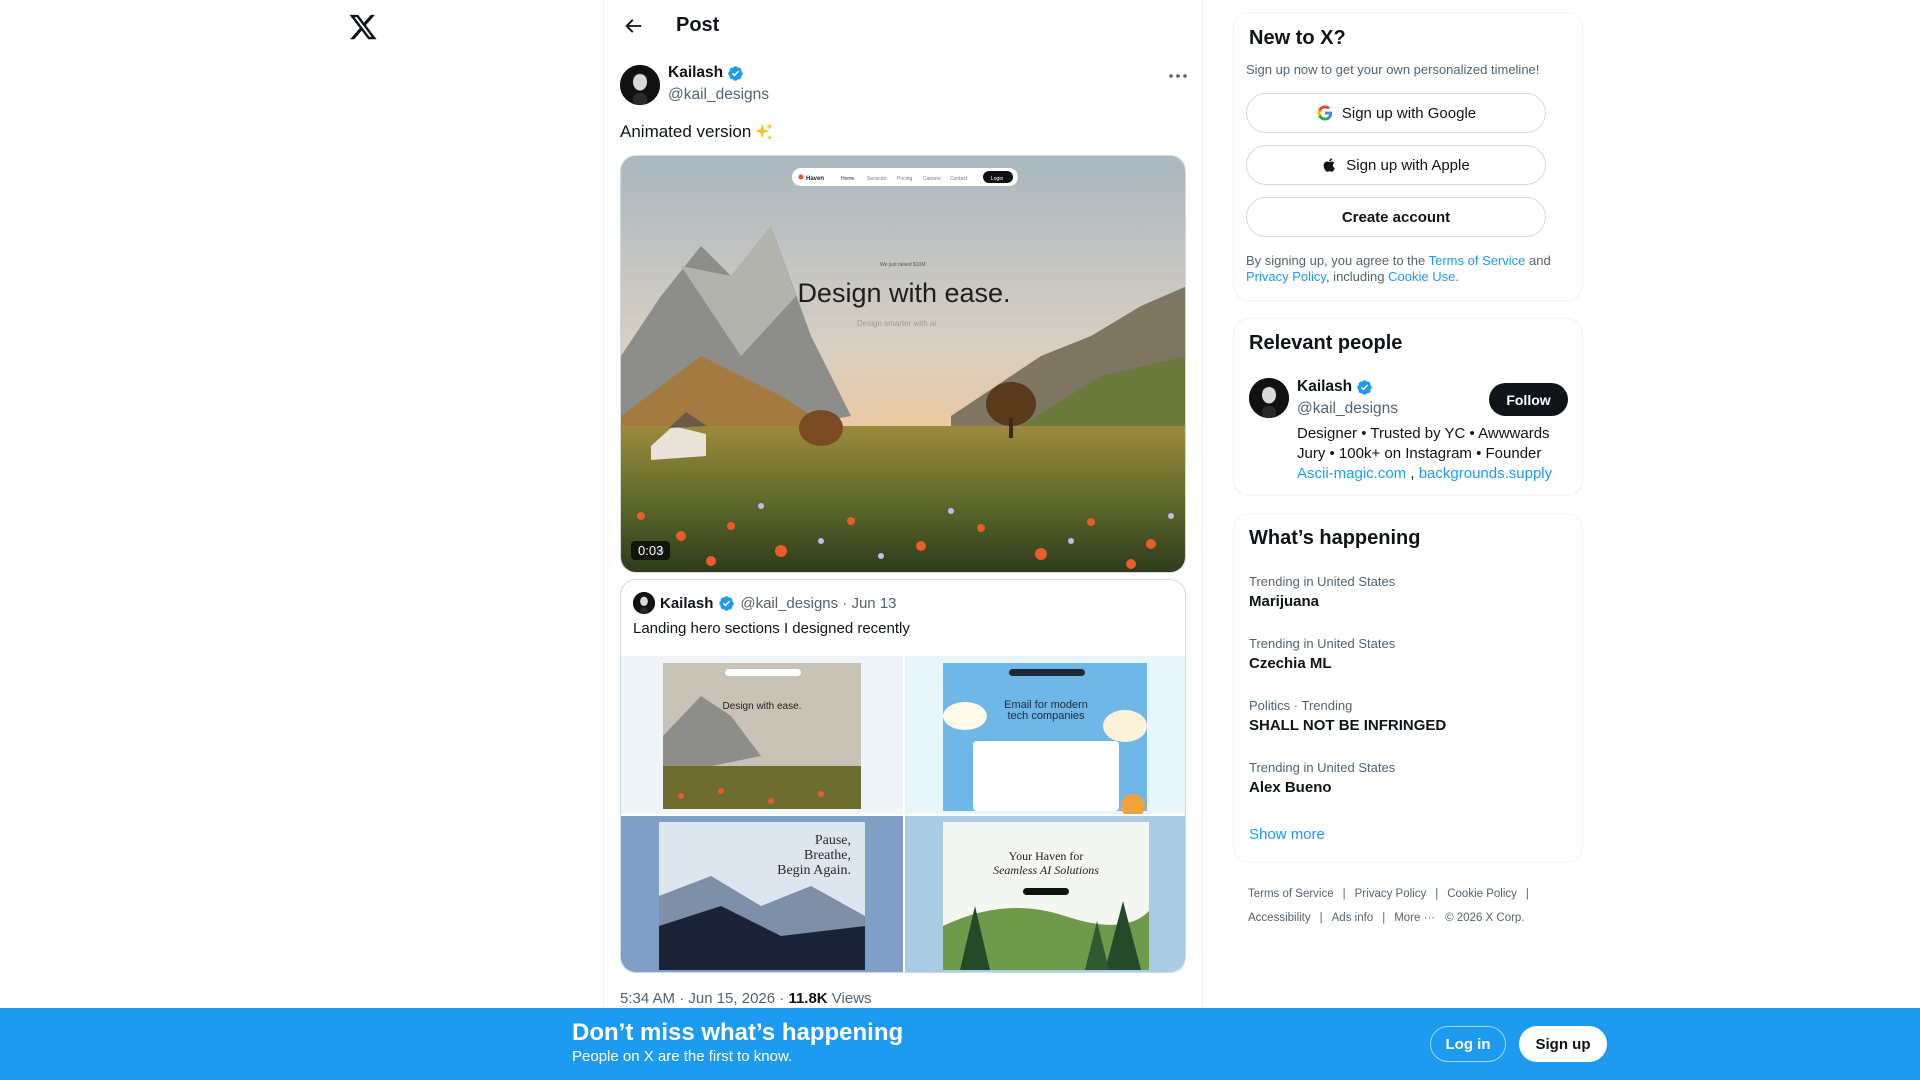  Describe the element at coordinates (1485, 918) in the screenshot. I see `footer-copyright: © 2026 X Corp.` at that location.